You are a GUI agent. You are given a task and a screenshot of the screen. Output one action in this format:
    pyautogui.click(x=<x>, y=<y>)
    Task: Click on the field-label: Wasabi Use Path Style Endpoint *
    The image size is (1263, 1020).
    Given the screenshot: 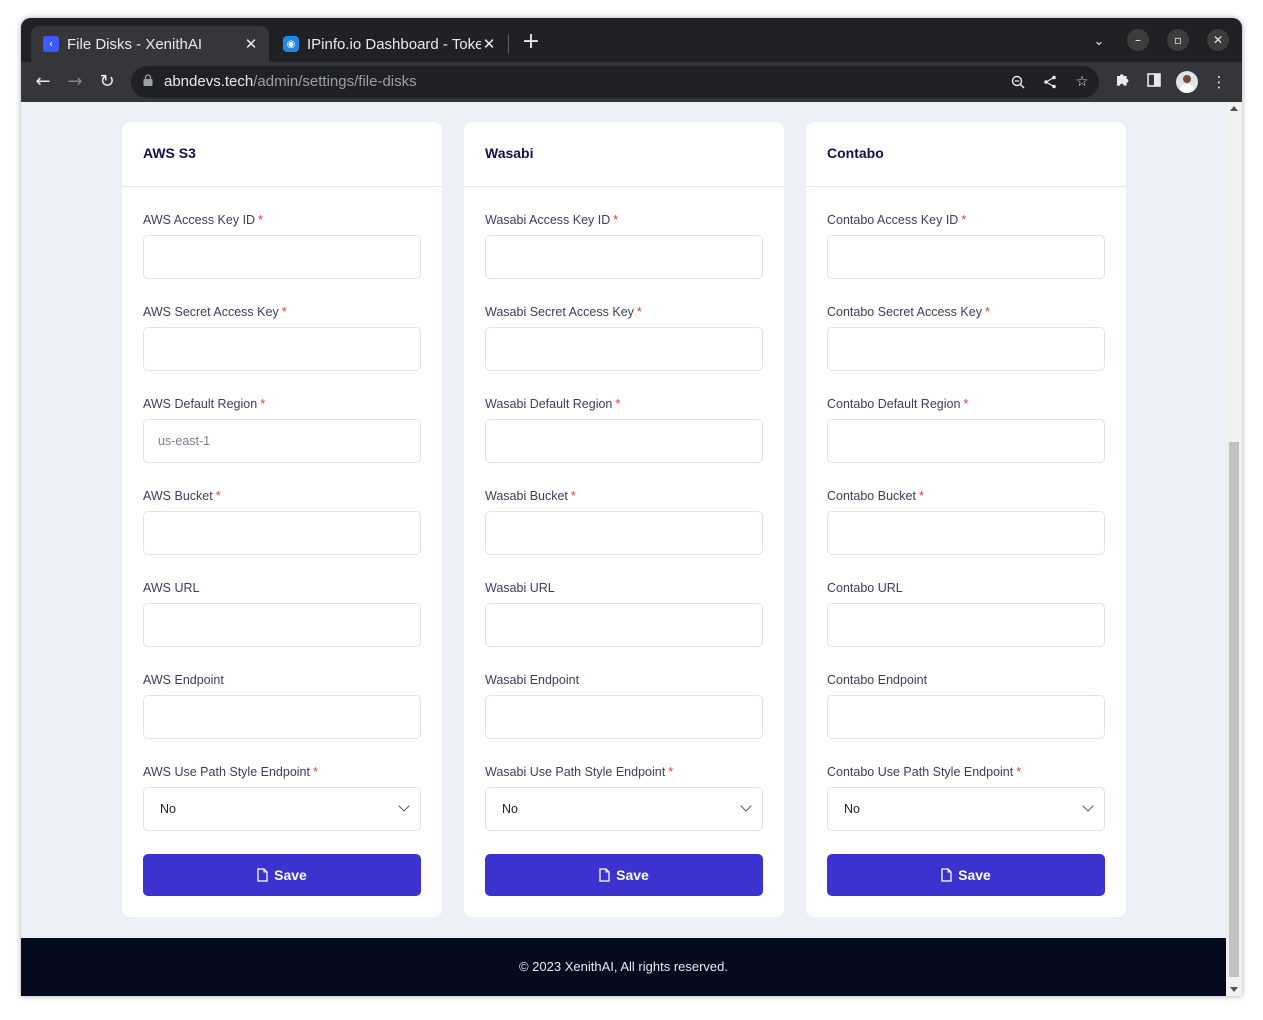 What is the action you would take?
    pyautogui.click(x=579, y=772)
    